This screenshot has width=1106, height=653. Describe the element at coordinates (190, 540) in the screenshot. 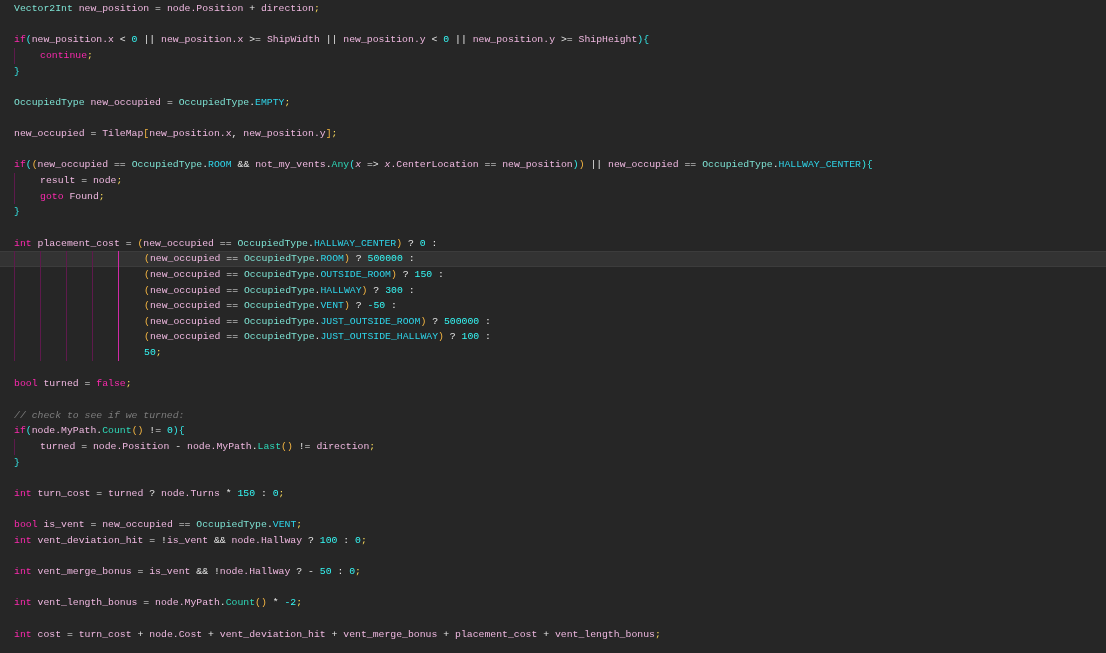

I see `code-line: int vent_deviation_hit = !is_vent && node.Hallway ? 100 : 0;` at that location.